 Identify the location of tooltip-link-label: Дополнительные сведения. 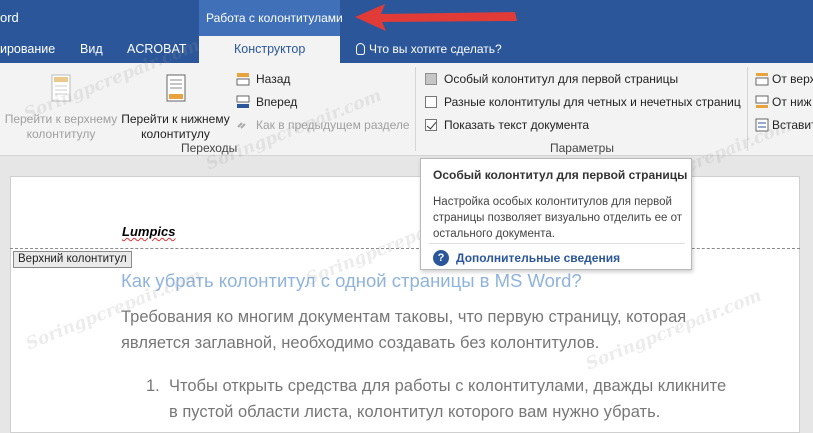
(538, 258).